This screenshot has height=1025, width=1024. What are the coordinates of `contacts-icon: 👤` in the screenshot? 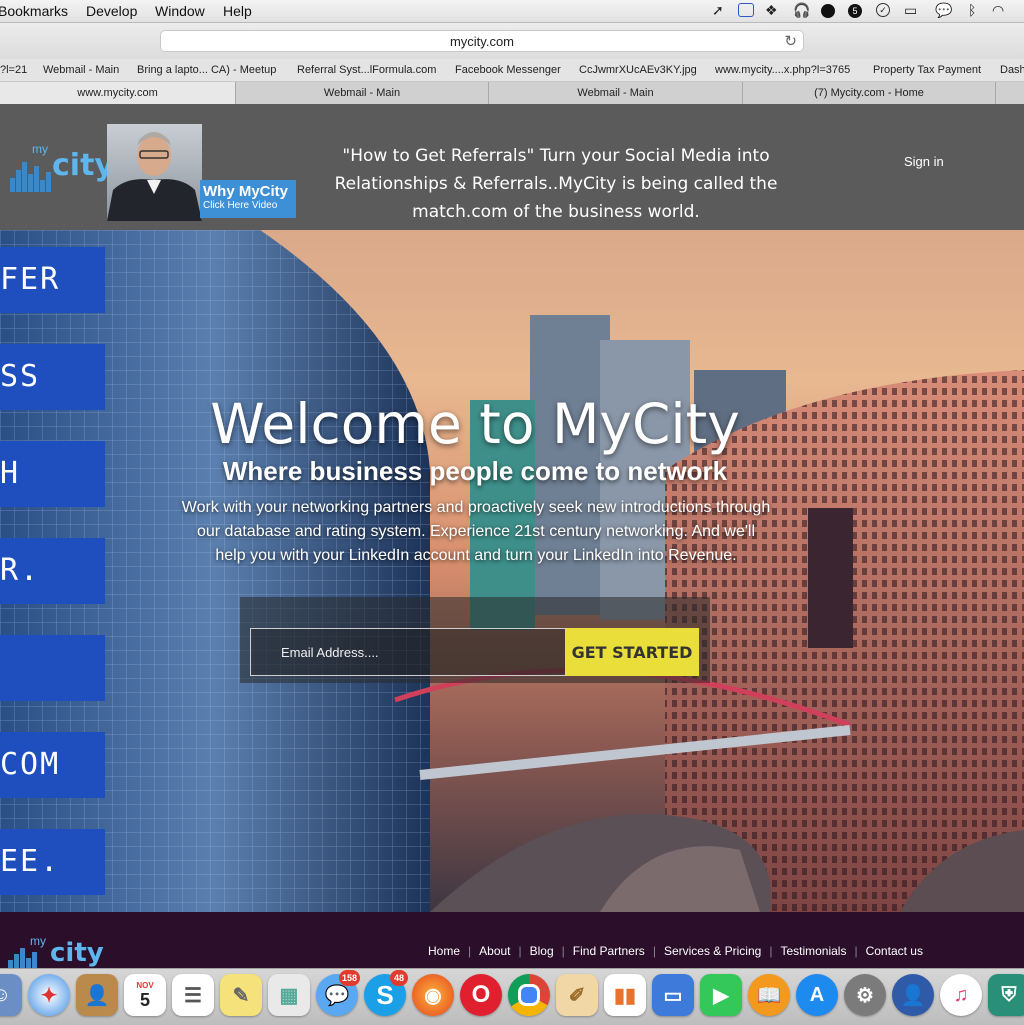 It's located at (97, 995).